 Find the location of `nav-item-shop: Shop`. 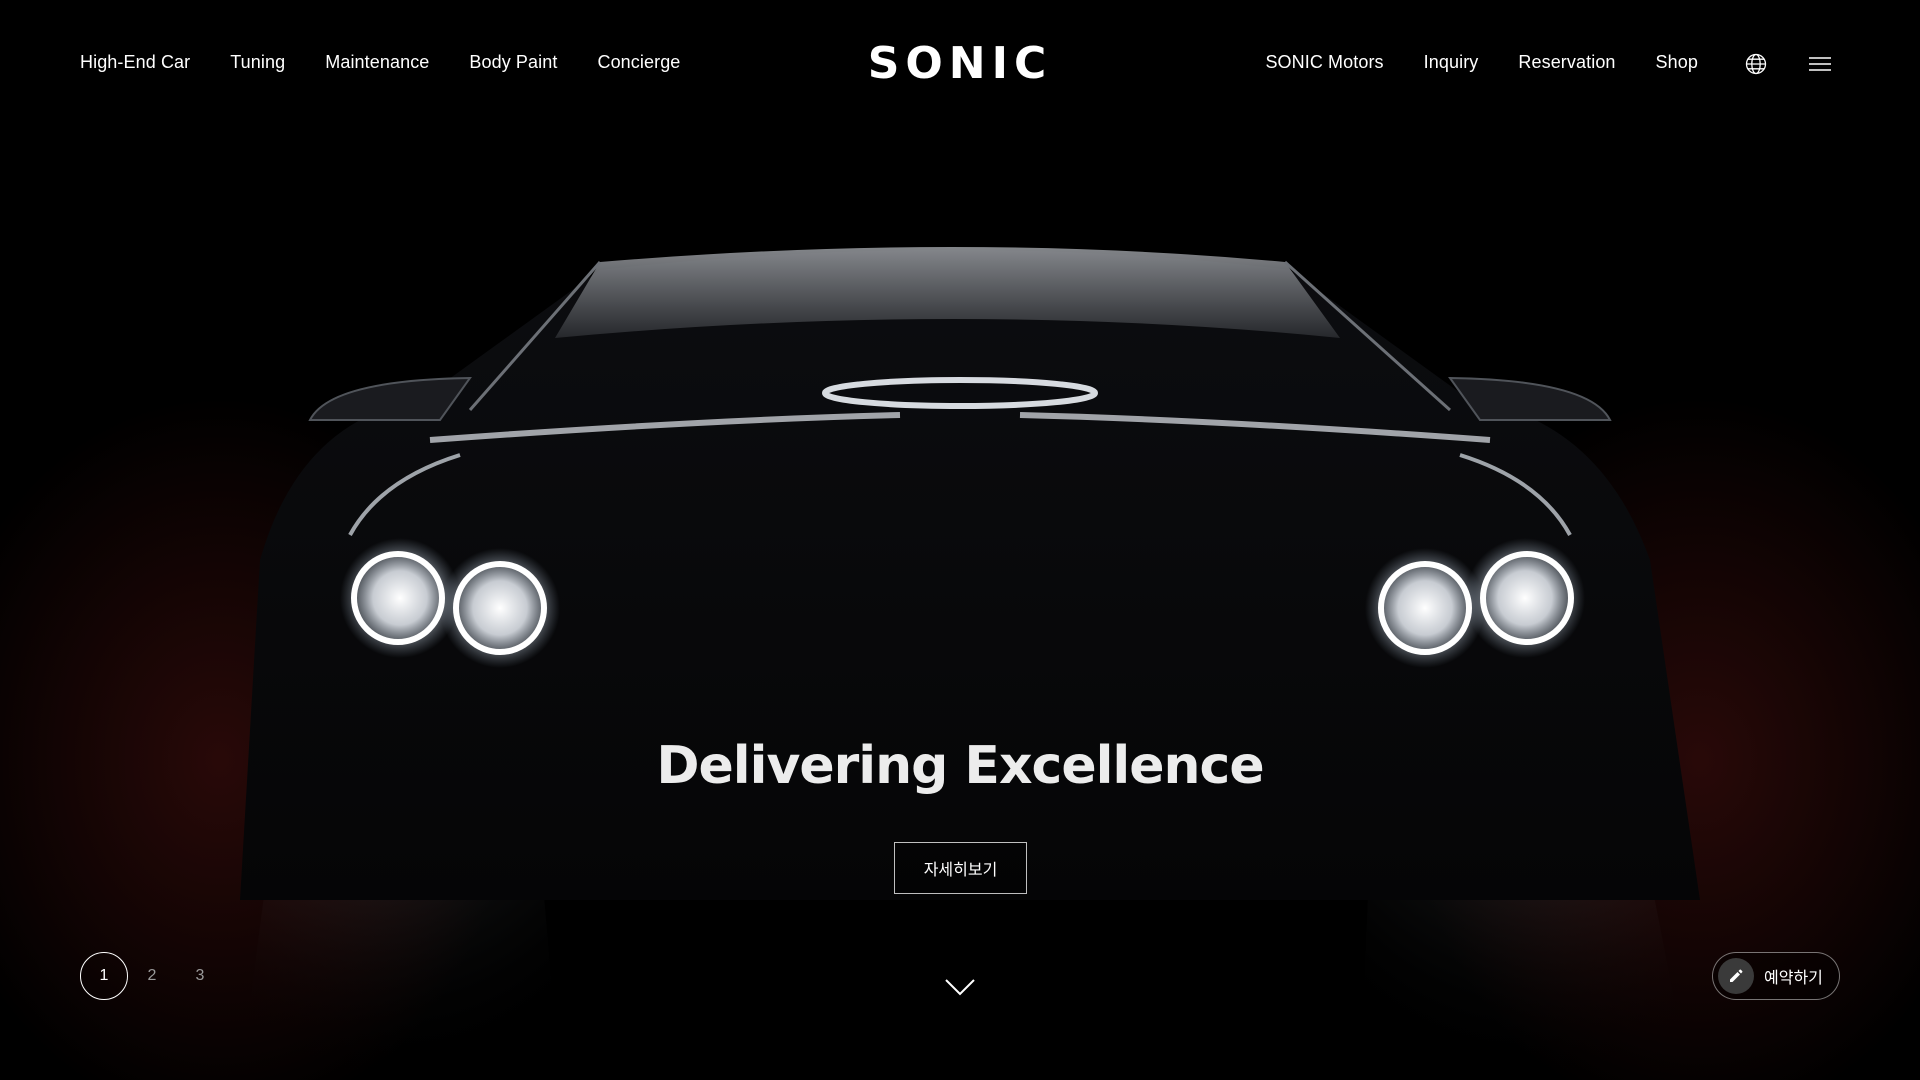

nav-item-shop: Shop is located at coordinates (1677, 62).